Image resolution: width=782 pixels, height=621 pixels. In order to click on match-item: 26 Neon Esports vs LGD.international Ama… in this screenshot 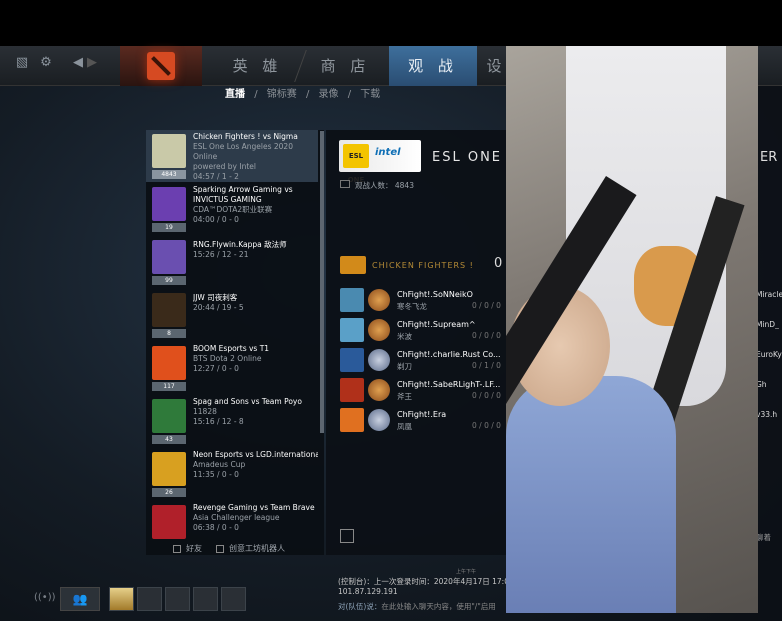, I will do `click(232, 474)`.